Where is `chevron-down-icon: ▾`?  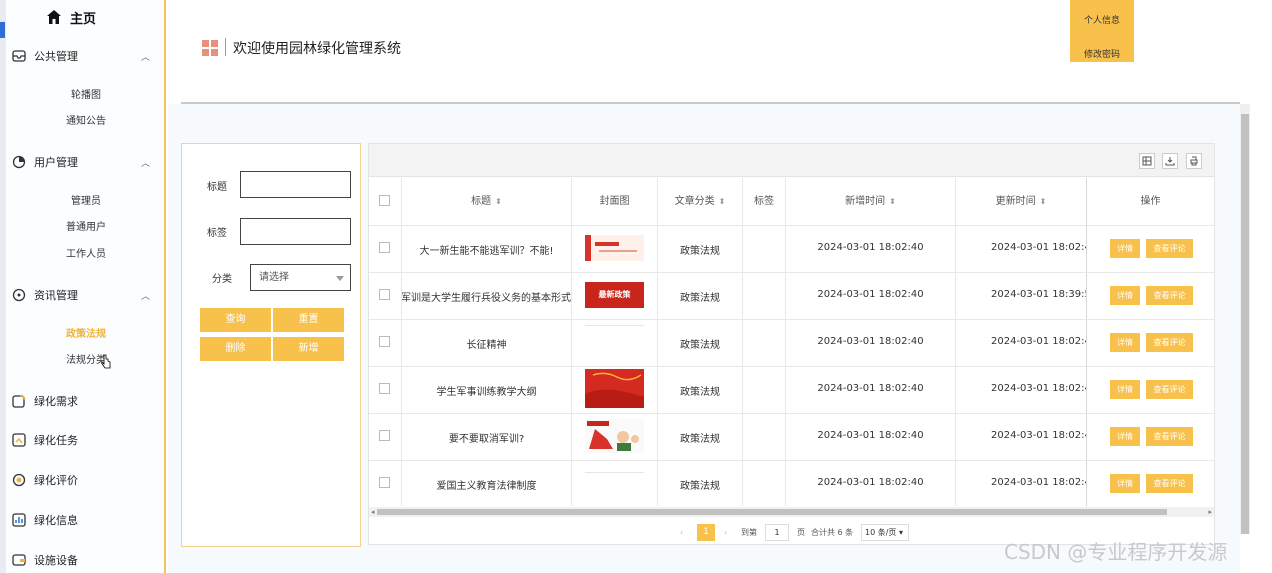 chevron-down-icon: ▾ is located at coordinates (900, 532).